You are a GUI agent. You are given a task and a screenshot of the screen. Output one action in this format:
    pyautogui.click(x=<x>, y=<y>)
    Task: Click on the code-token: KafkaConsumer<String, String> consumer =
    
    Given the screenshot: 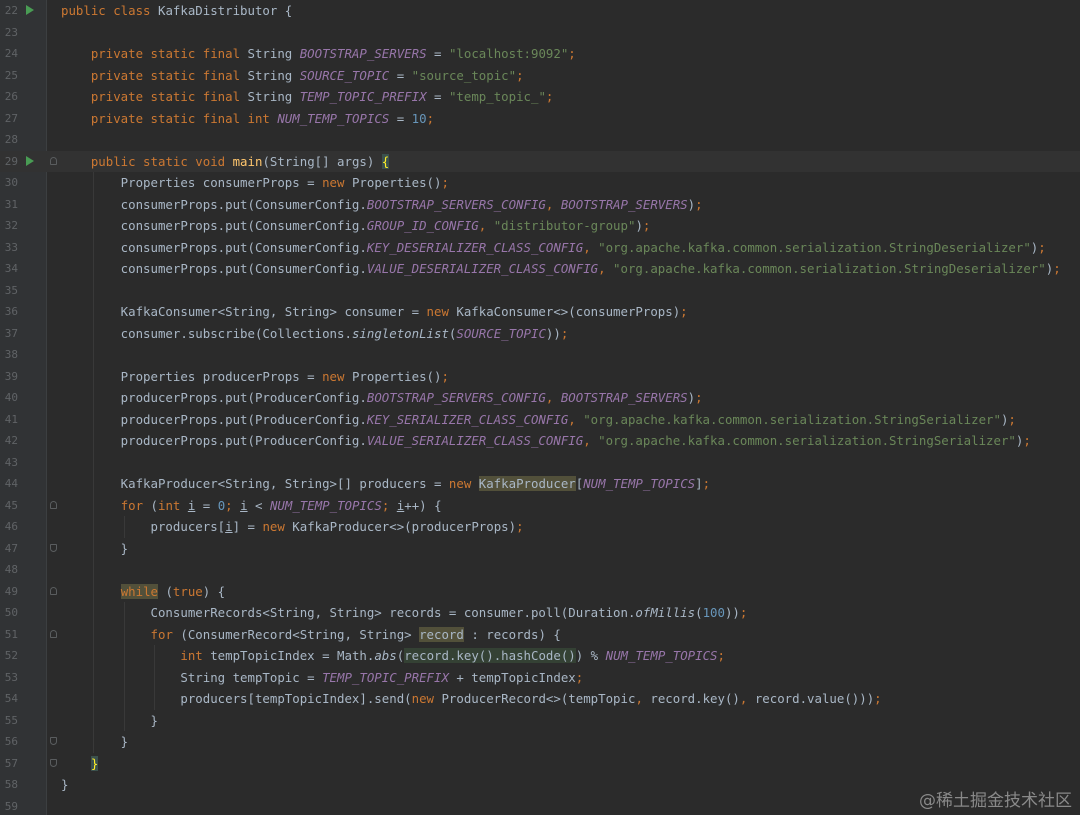 What is the action you would take?
    pyautogui.click(x=244, y=311)
    